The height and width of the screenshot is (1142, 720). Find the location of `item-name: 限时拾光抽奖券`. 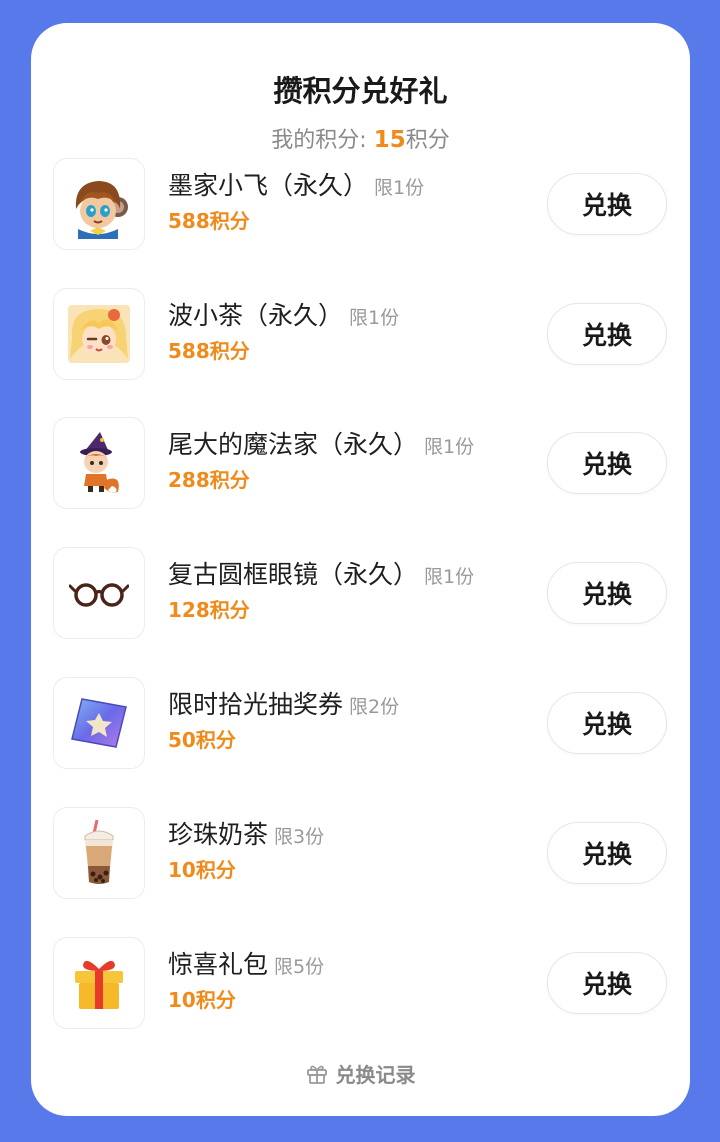

item-name: 限时拾光抽奖券 is located at coordinates (256, 704).